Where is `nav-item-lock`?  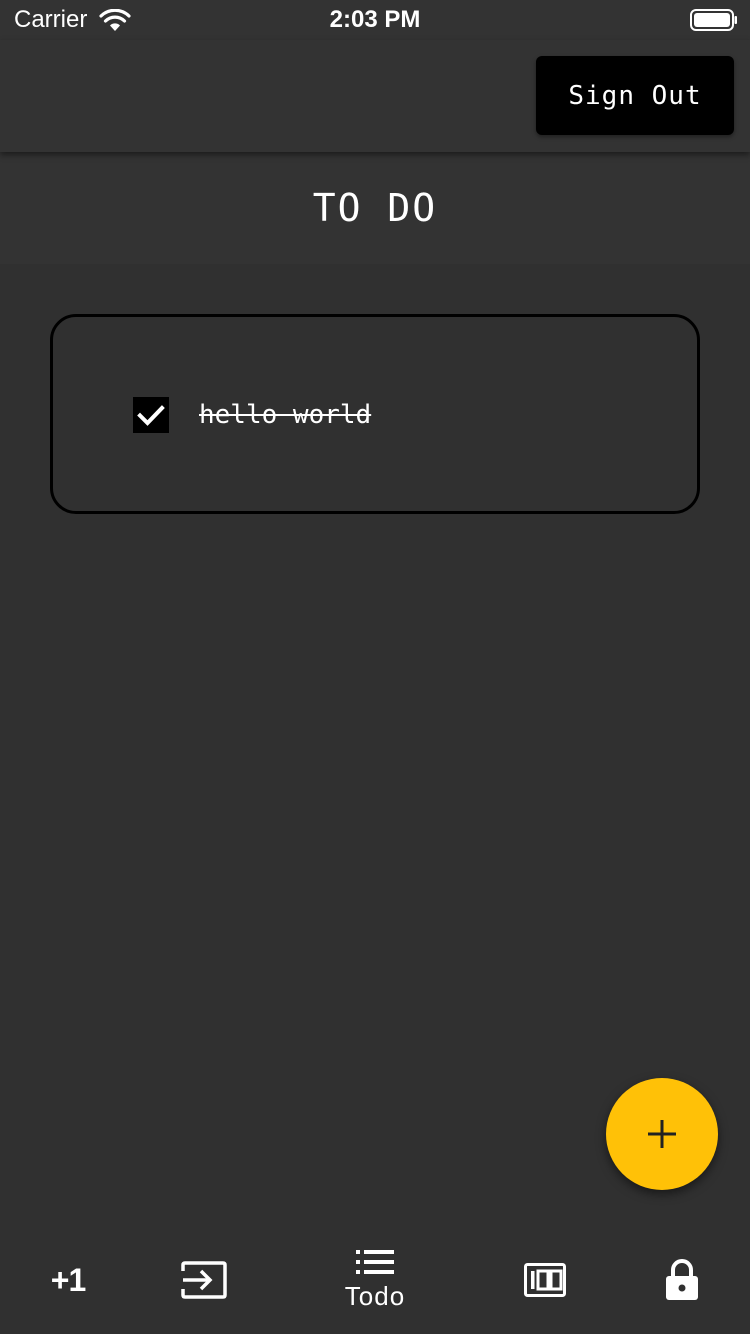 nav-item-lock is located at coordinates (682, 1280).